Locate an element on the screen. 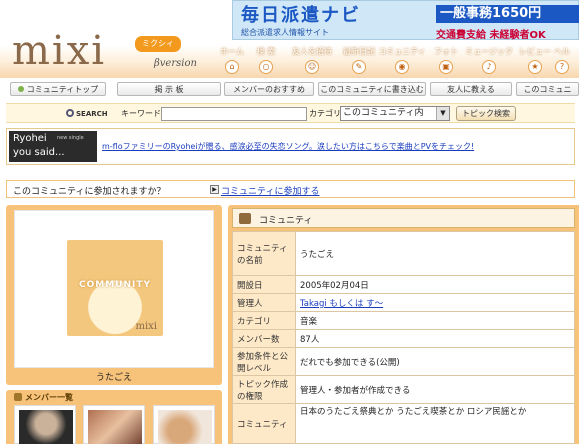 The width and height of the screenshot is (579, 444). topic-search-button: トピック検索 is located at coordinates (486, 113).